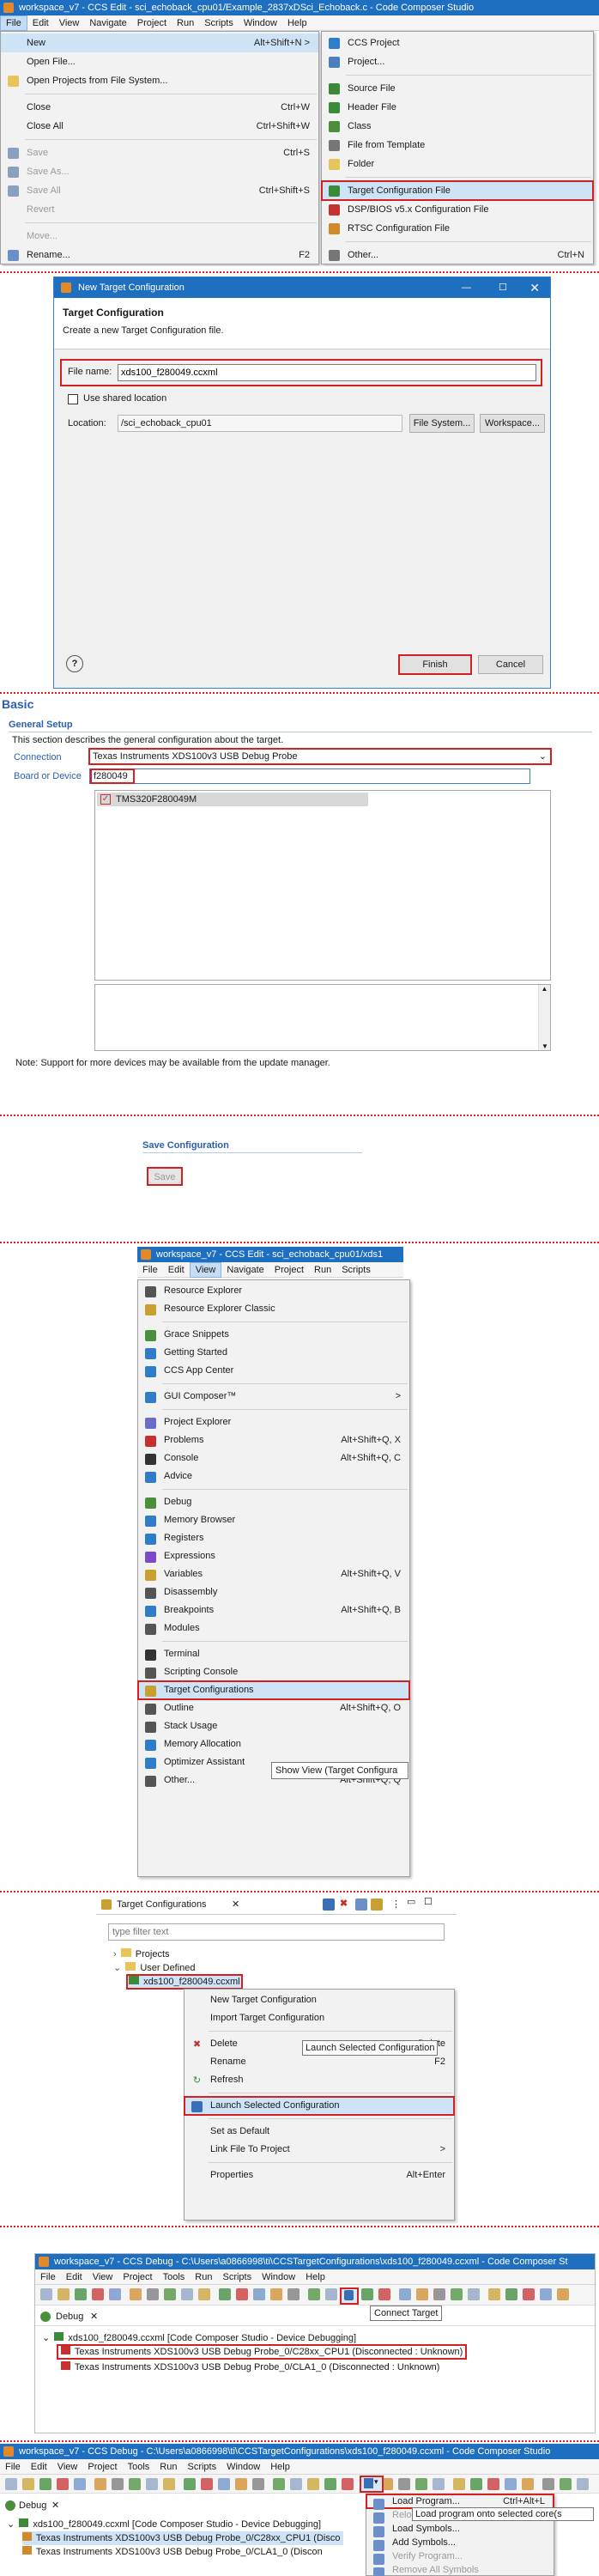  What do you see at coordinates (162, 1904) in the screenshot?
I see `view-tab-label: Target Configurations` at bounding box center [162, 1904].